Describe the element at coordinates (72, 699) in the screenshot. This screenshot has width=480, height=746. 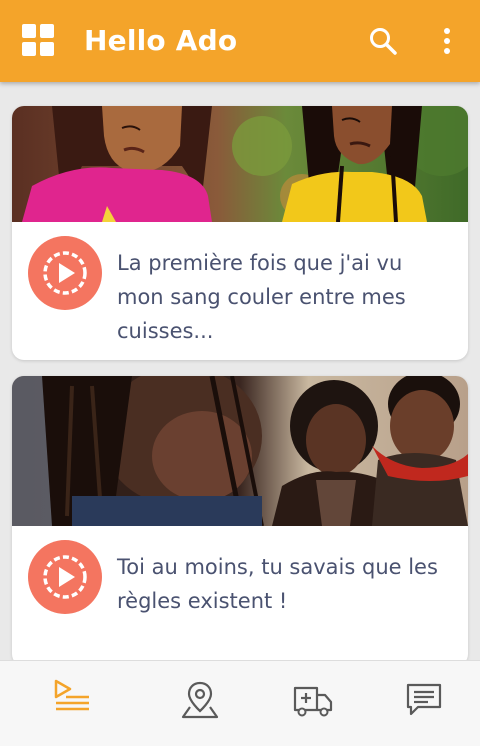
I see `video-list-icon` at that location.